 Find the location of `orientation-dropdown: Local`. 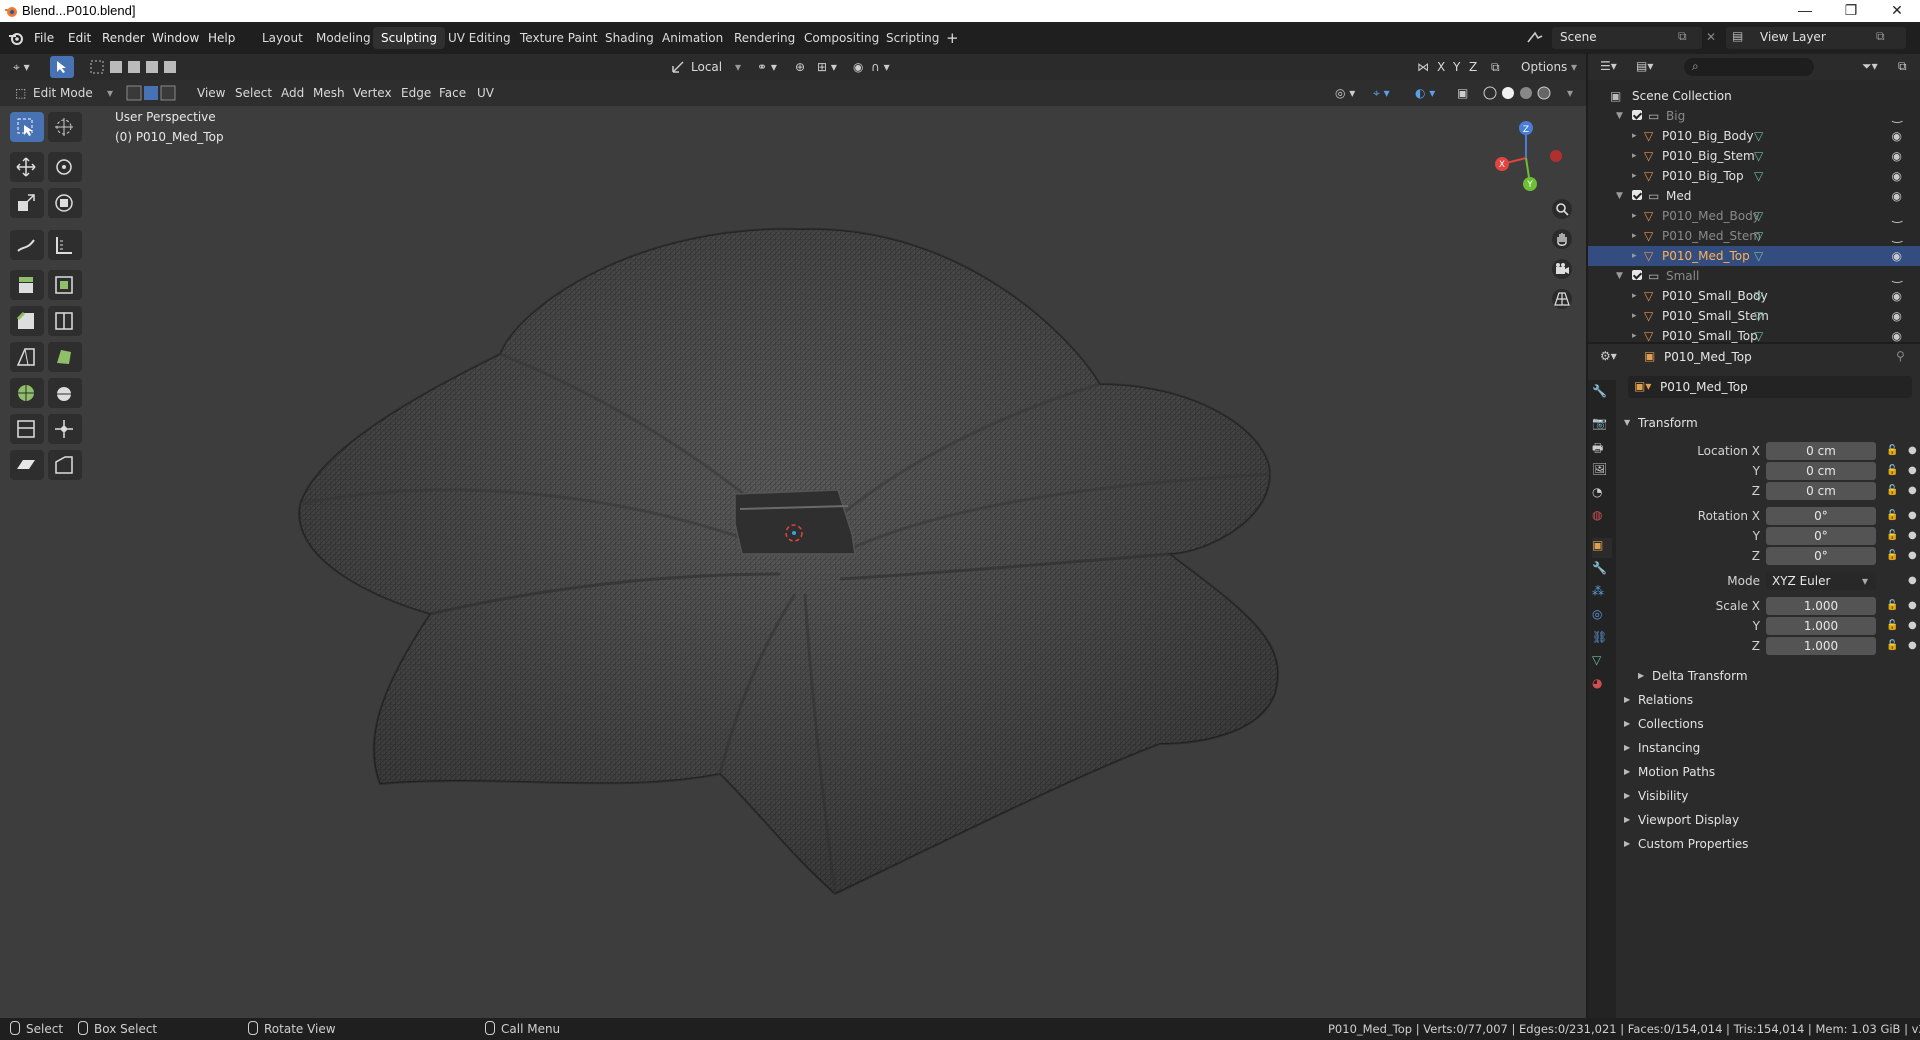

orientation-dropdown: Local is located at coordinates (706, 67).